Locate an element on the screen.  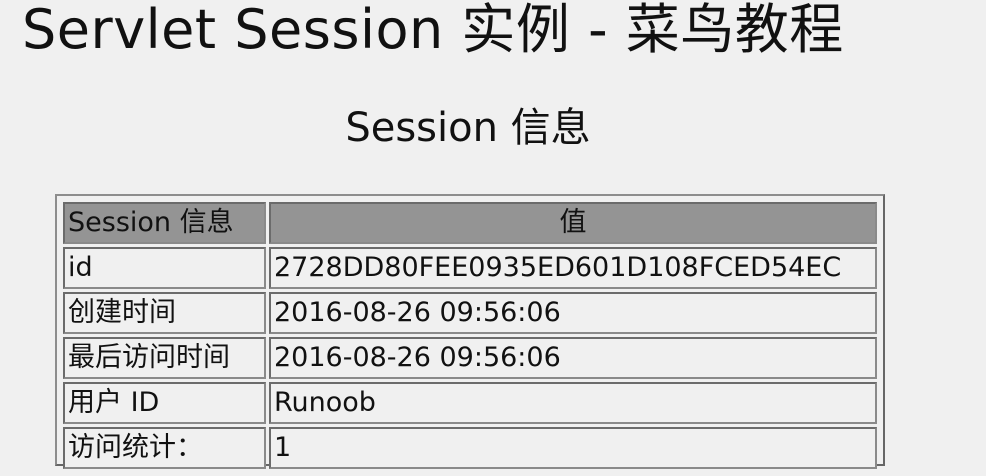
row-label: 创建时间 is located at coordinates (164, 313).